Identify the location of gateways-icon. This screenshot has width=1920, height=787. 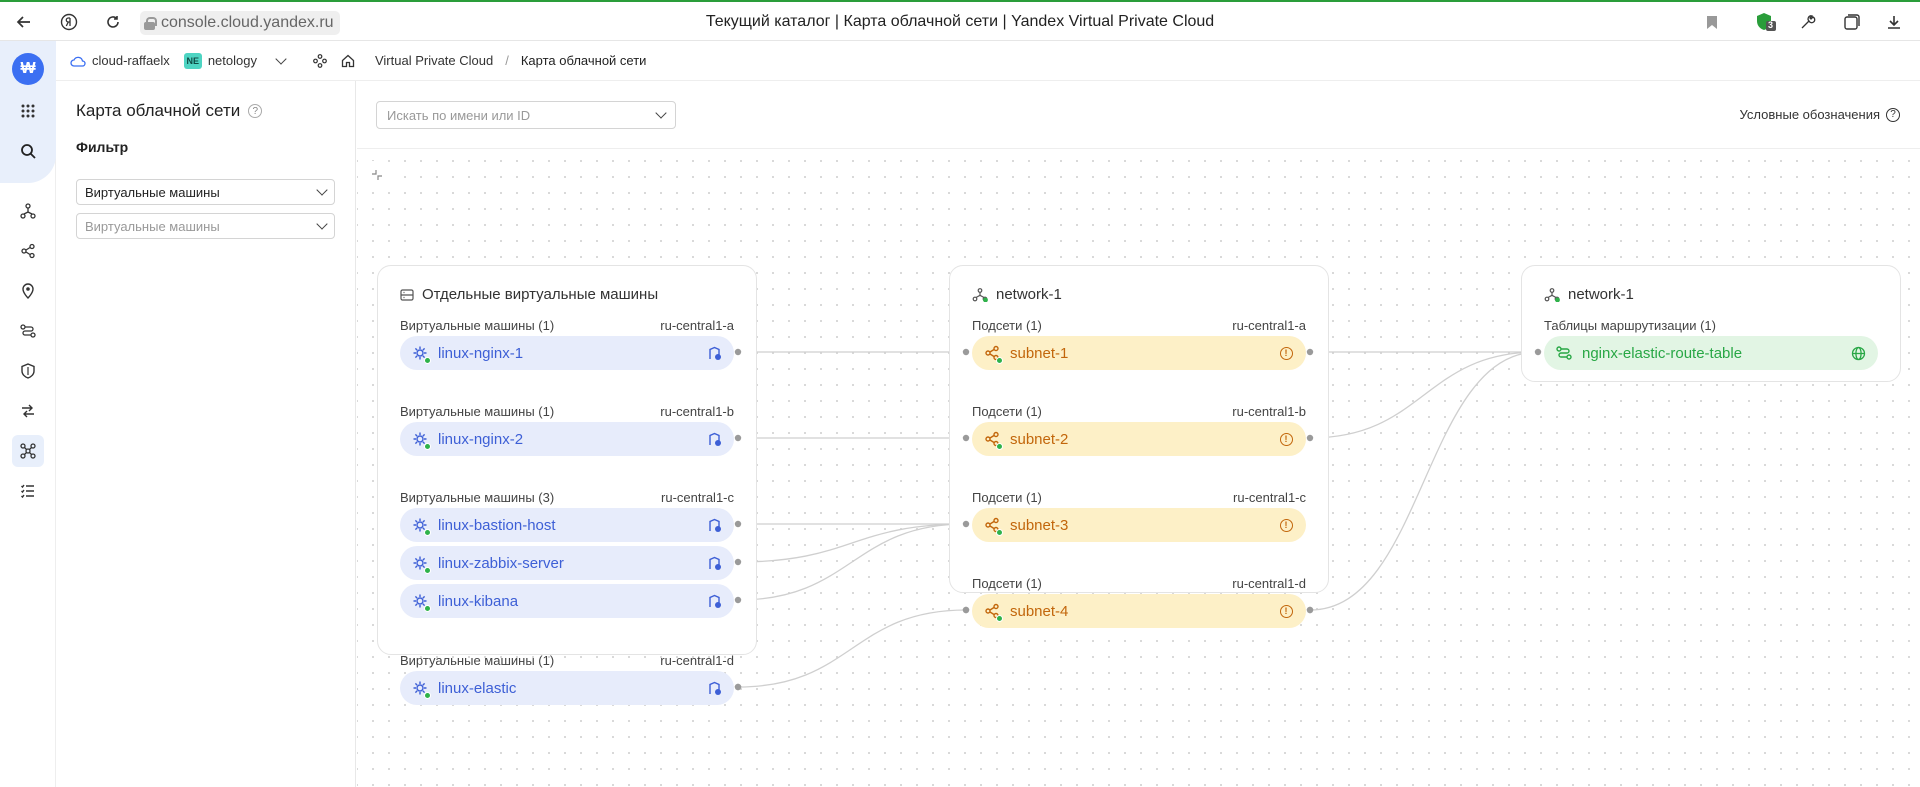
(28, 411).